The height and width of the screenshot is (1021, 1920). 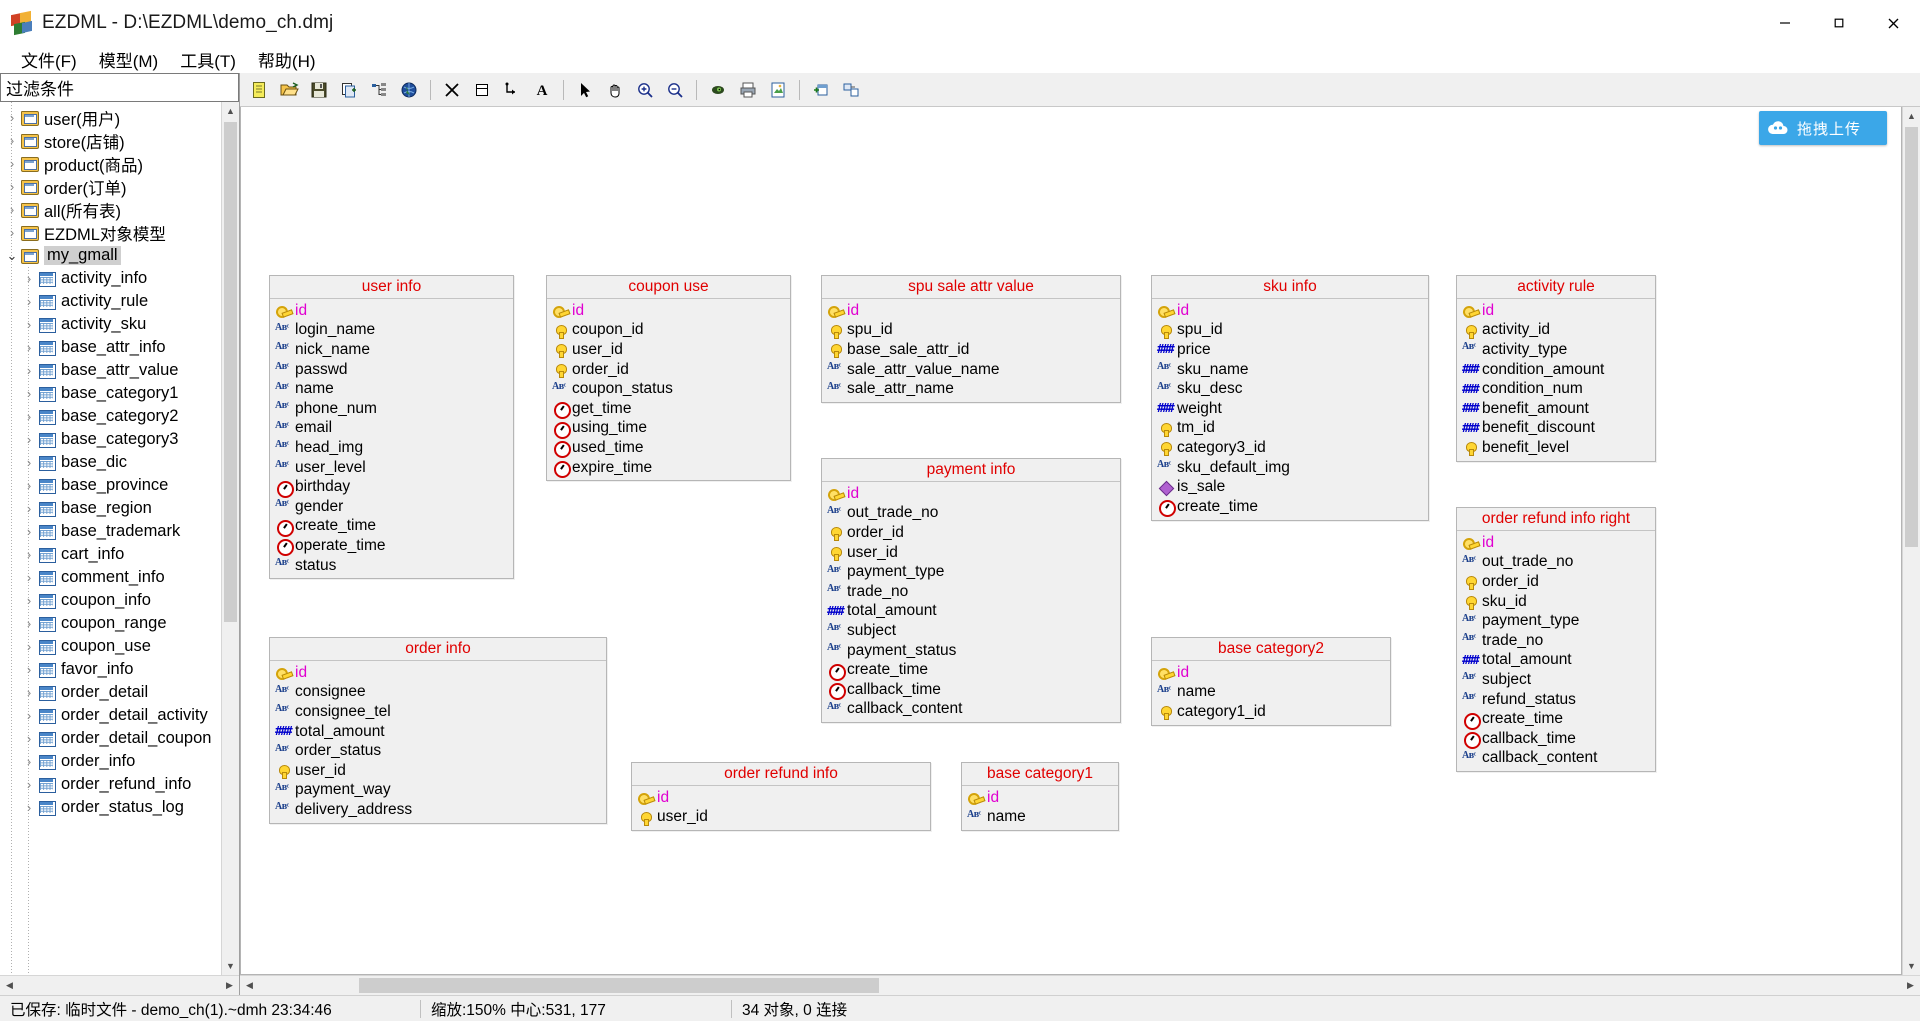 I want to click on entity-field: login_name, so click(x=391, y=331).